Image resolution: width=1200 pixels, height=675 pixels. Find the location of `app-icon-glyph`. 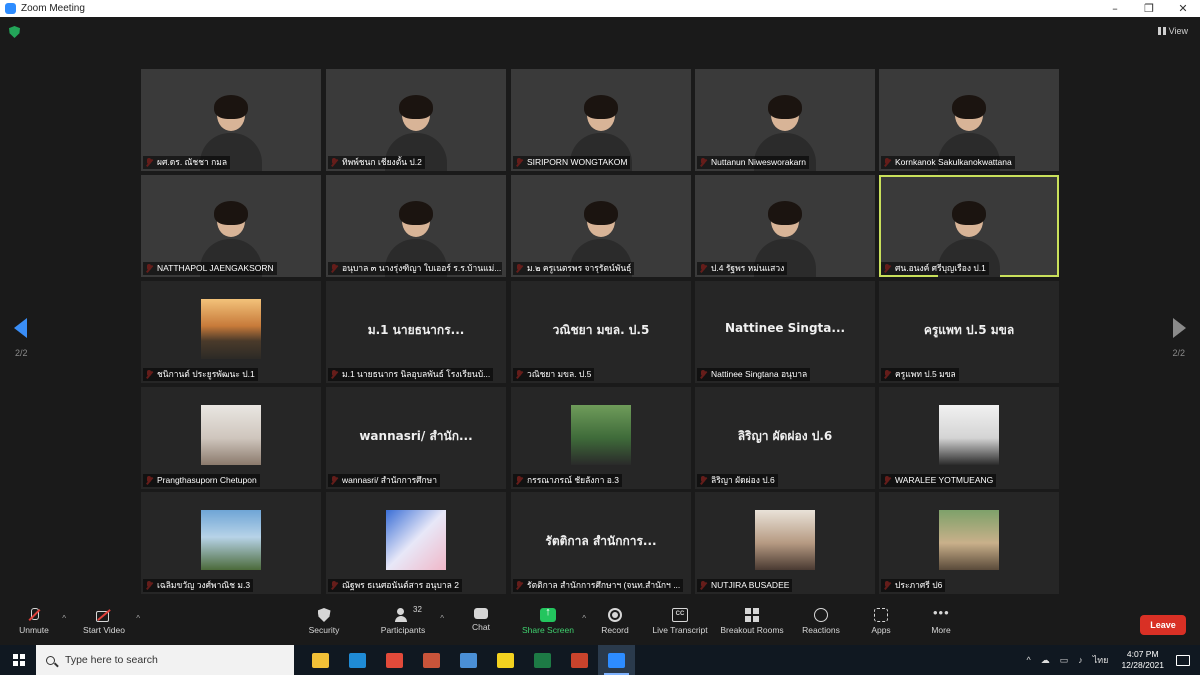

app-icon-glyph is located at coordinates (431, 660).